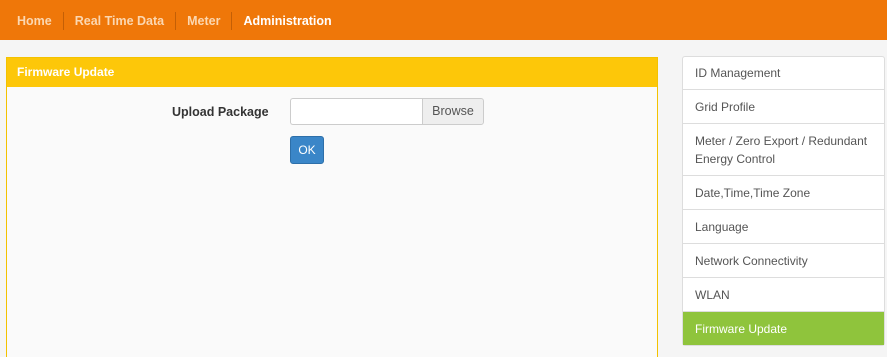  Describe the element at coordinates (783, 107) in the screenshot. I see `sidebar-item-grid-profile: Grid Profile` at that location.